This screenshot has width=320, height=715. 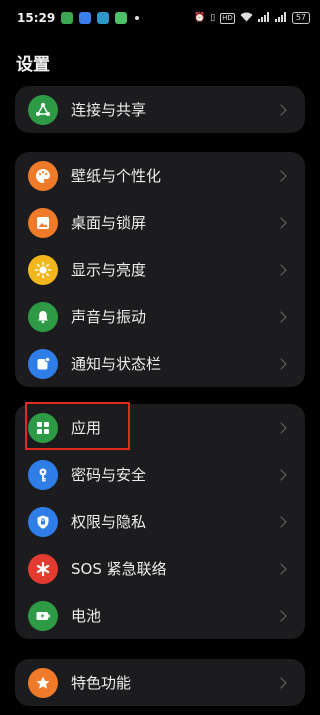 I want to click on settings-item-connection-sharing: 连接与共享, so click(x=160, y=109).